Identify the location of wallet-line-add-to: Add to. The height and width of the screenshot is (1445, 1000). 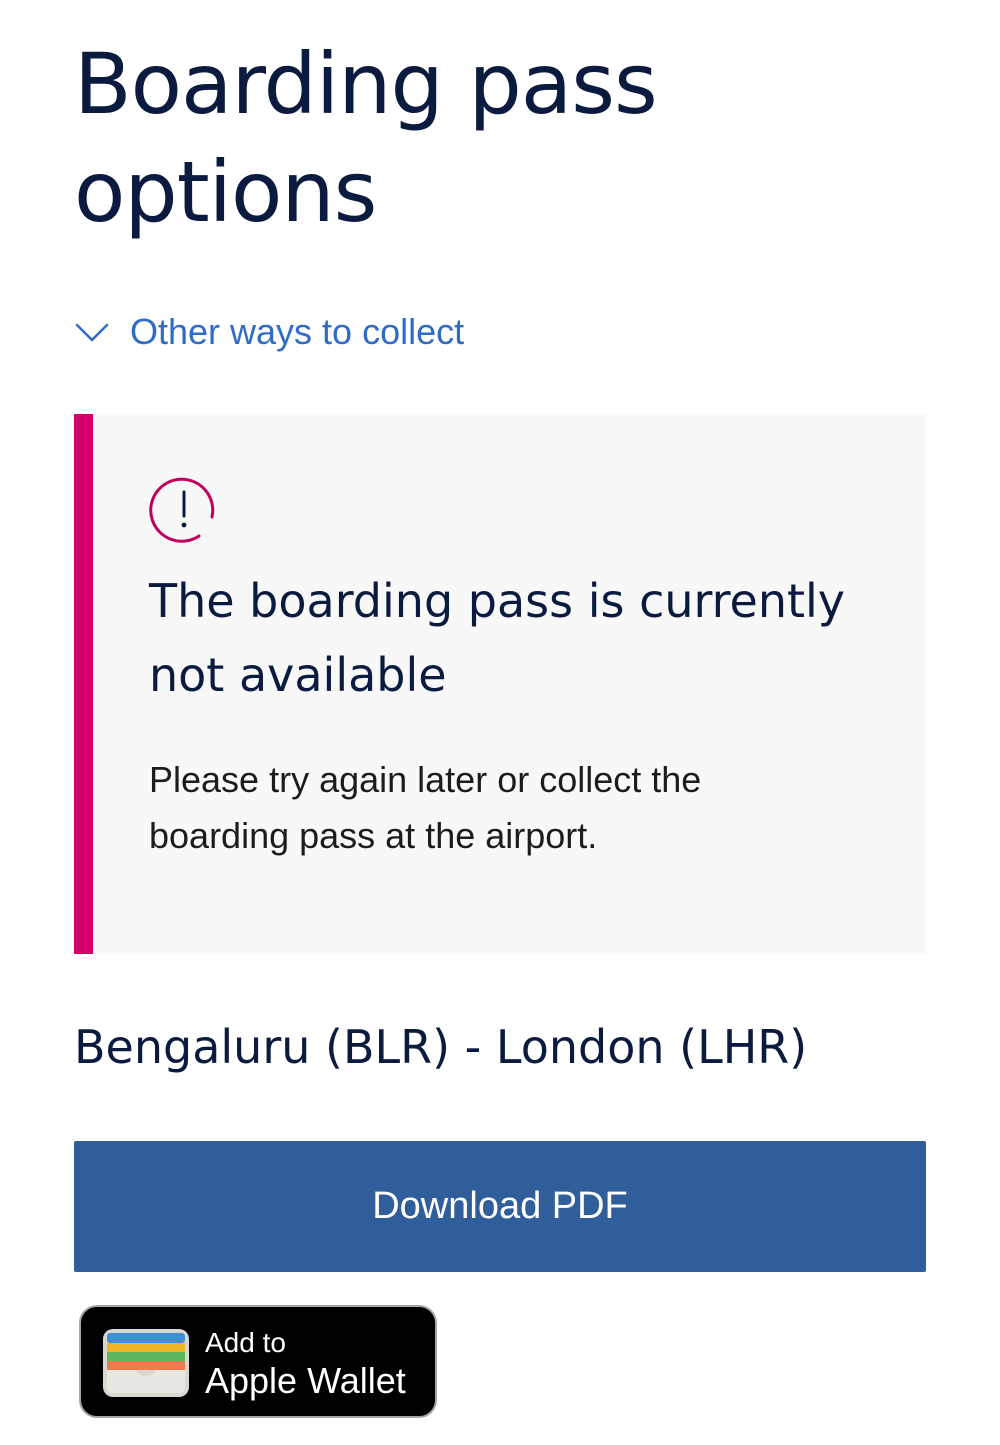
(245, 1342).